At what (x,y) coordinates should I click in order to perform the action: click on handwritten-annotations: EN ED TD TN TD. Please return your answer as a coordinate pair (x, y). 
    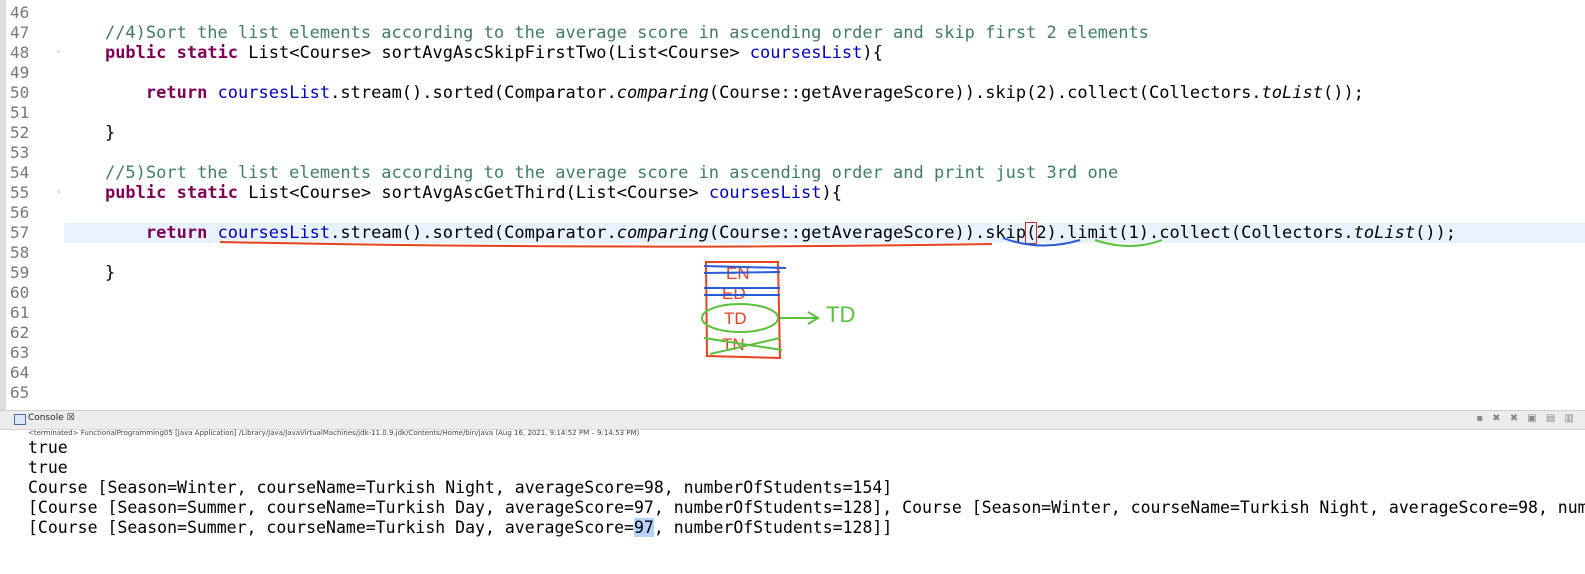
    Looking at the image, I should click on (691, 298).